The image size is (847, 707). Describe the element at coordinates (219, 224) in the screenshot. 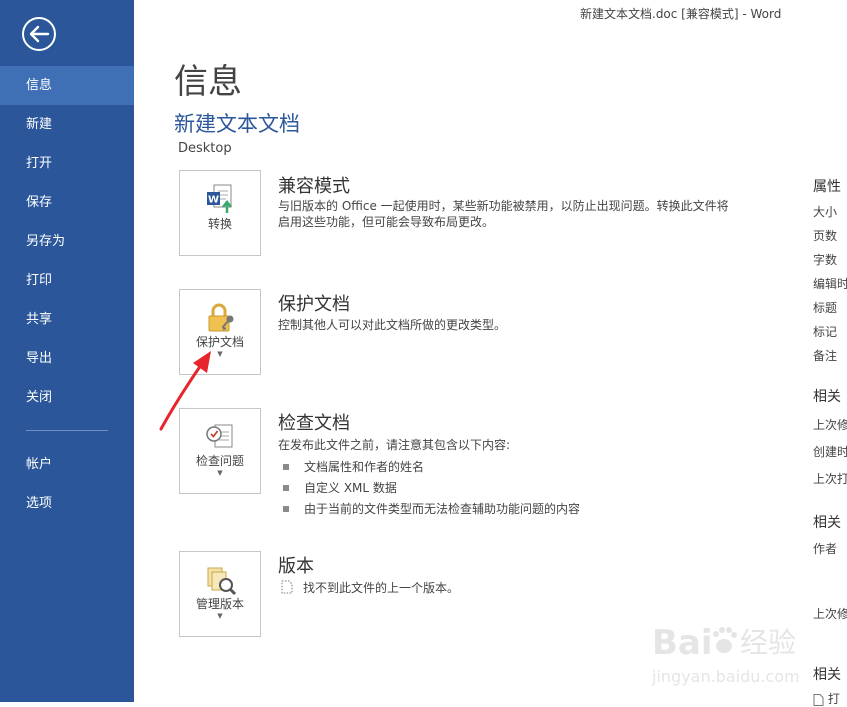

I see `convert-button-label: 转换` at that location.